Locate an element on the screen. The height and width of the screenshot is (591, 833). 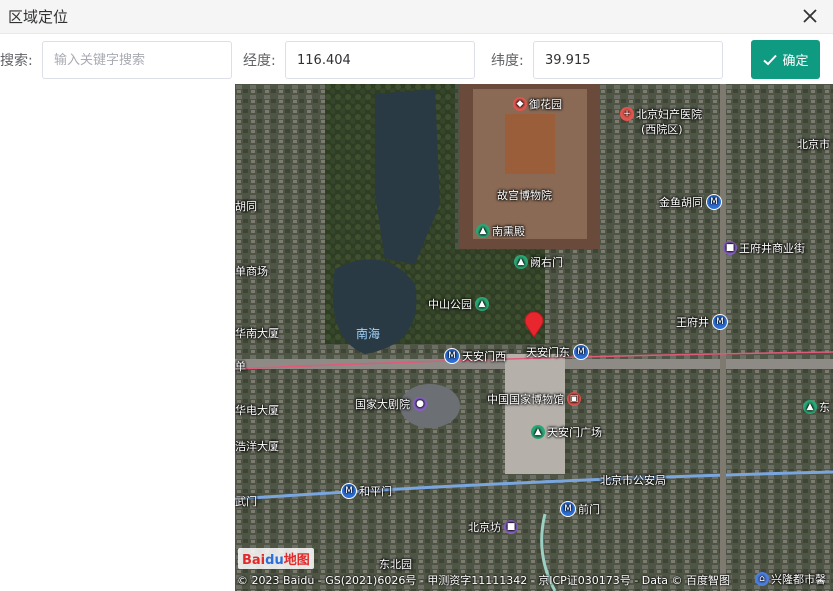
museum-icon: ▣ is located at coordinates (574, 399).